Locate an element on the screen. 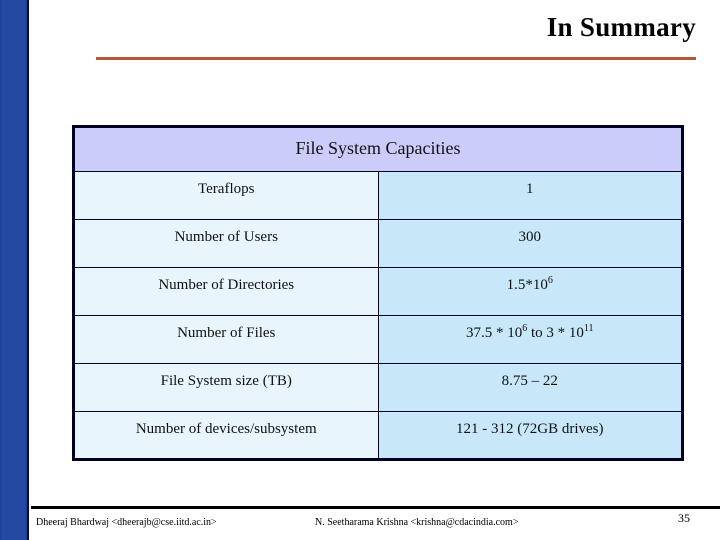 The width and height of the screenshot is (720, 540). row-label: Teraflops is located at coordinates (226, 195).